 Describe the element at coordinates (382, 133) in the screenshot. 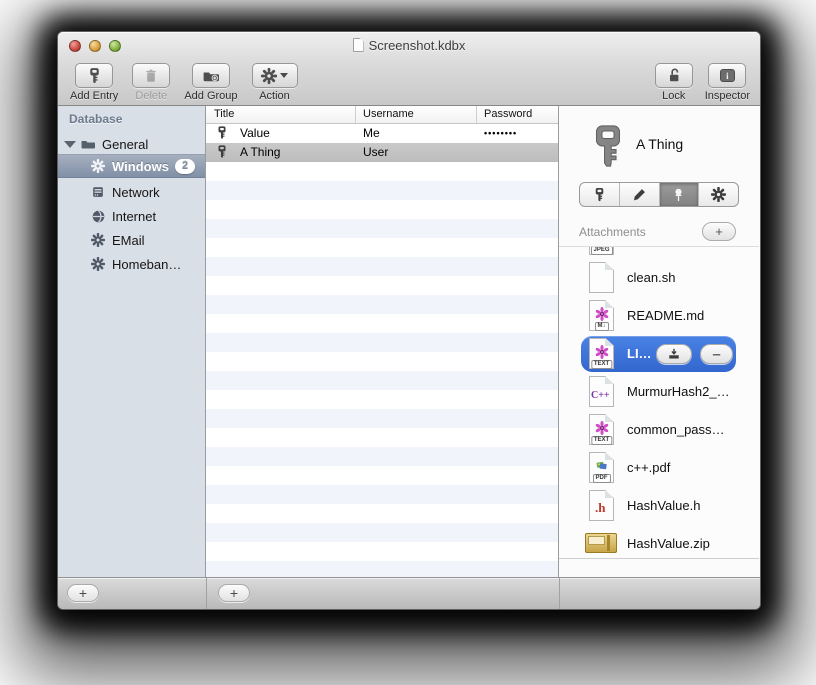

I see `table-row: Value Me ••••••••` at that location.